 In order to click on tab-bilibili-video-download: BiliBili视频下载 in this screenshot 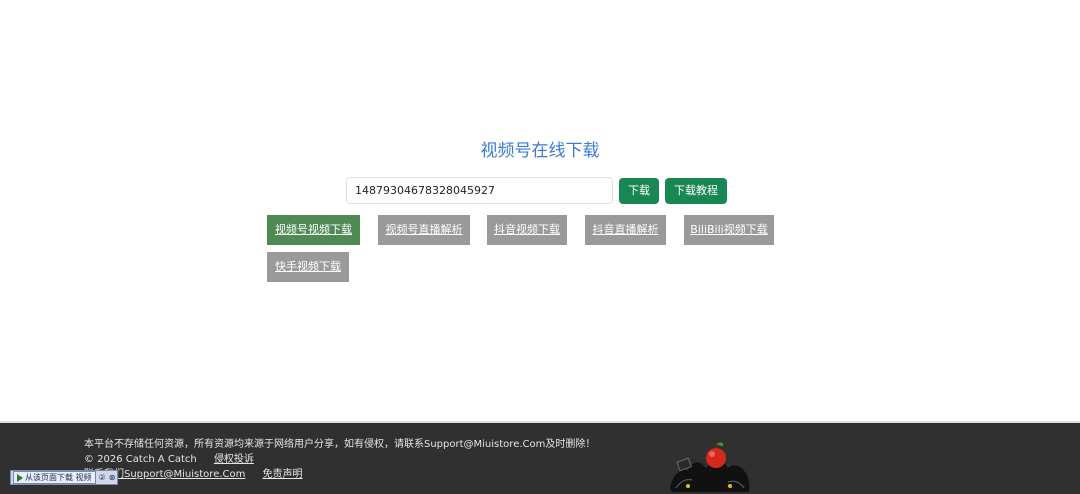, I will do `click(729, 230)`.